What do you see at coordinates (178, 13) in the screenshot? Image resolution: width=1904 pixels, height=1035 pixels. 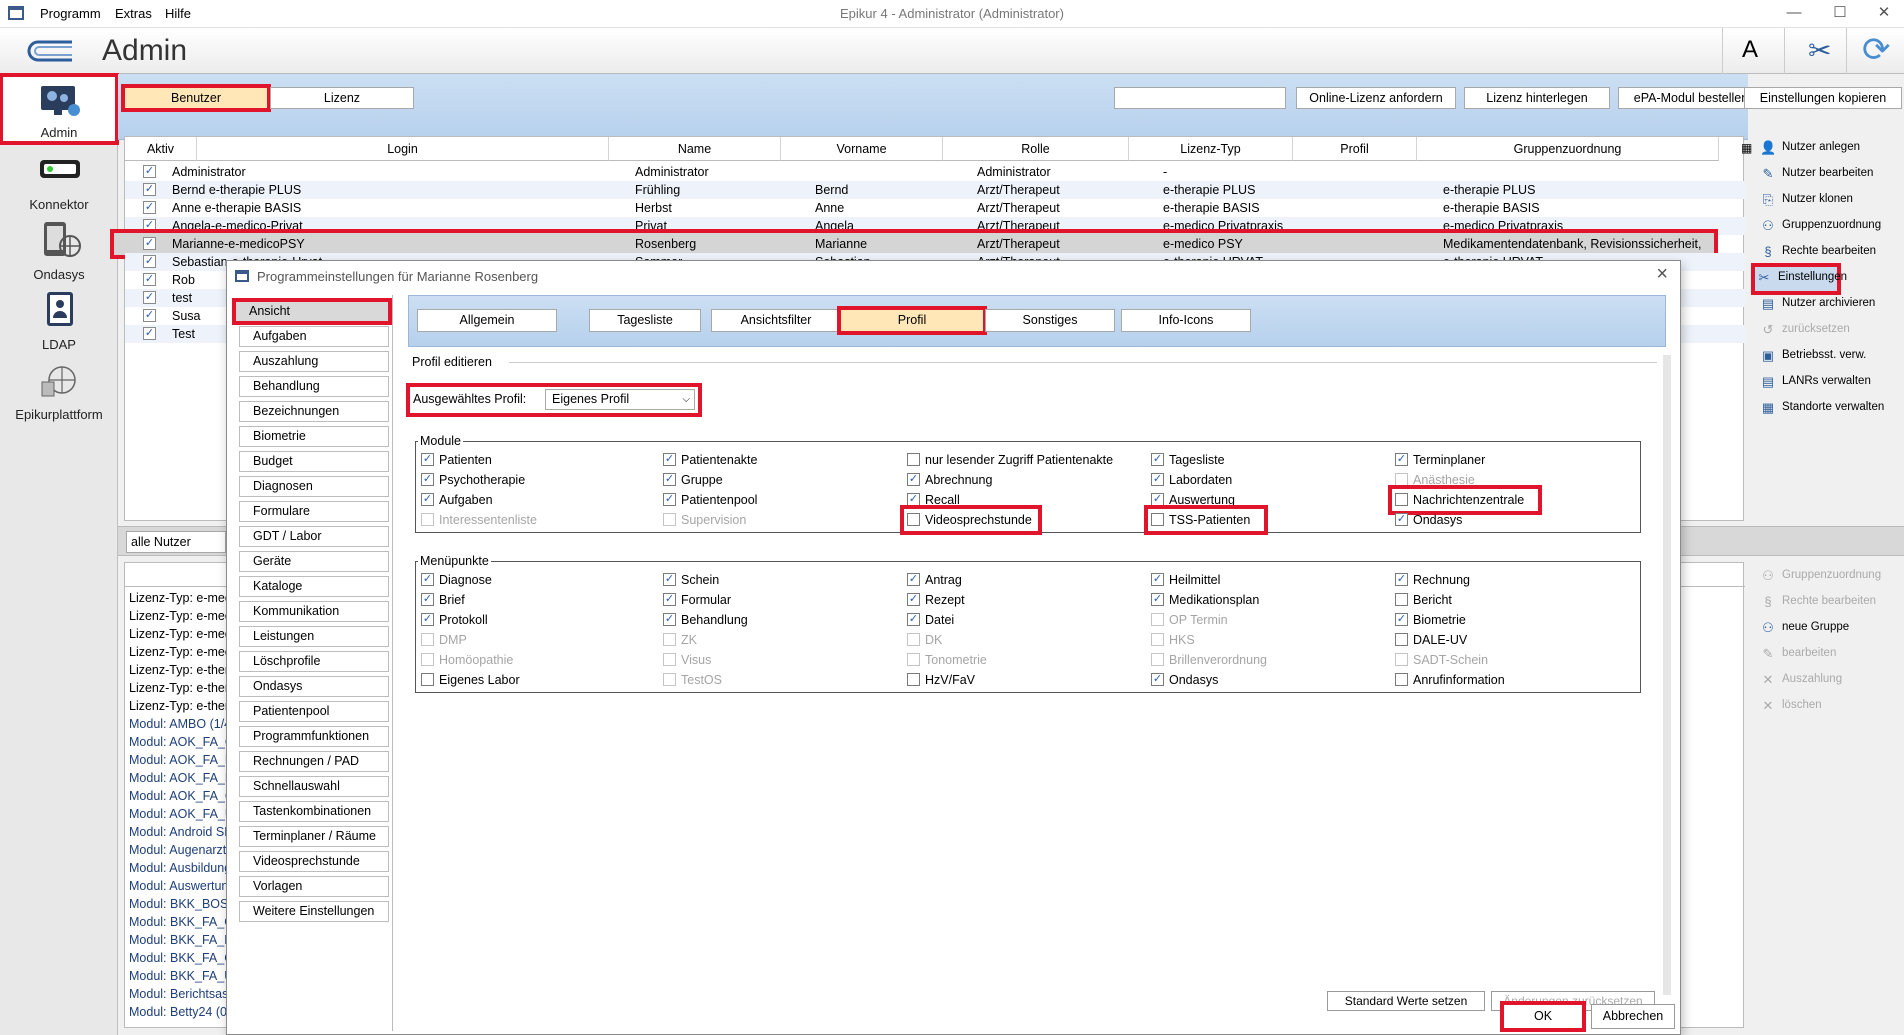 I see `menu-hilfe: Hilfe` at bounding box center [178, 13].